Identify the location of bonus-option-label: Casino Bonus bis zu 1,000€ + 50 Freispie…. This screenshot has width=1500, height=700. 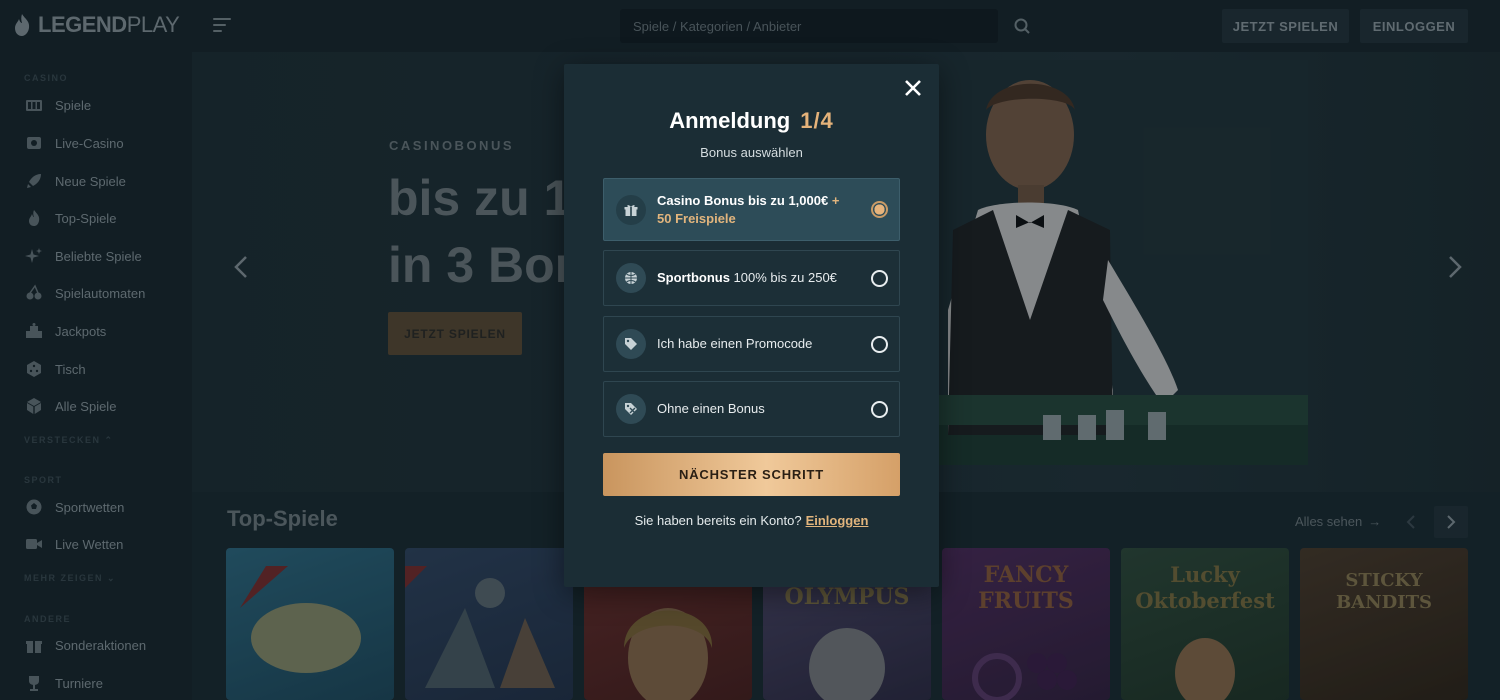
(748, 210).